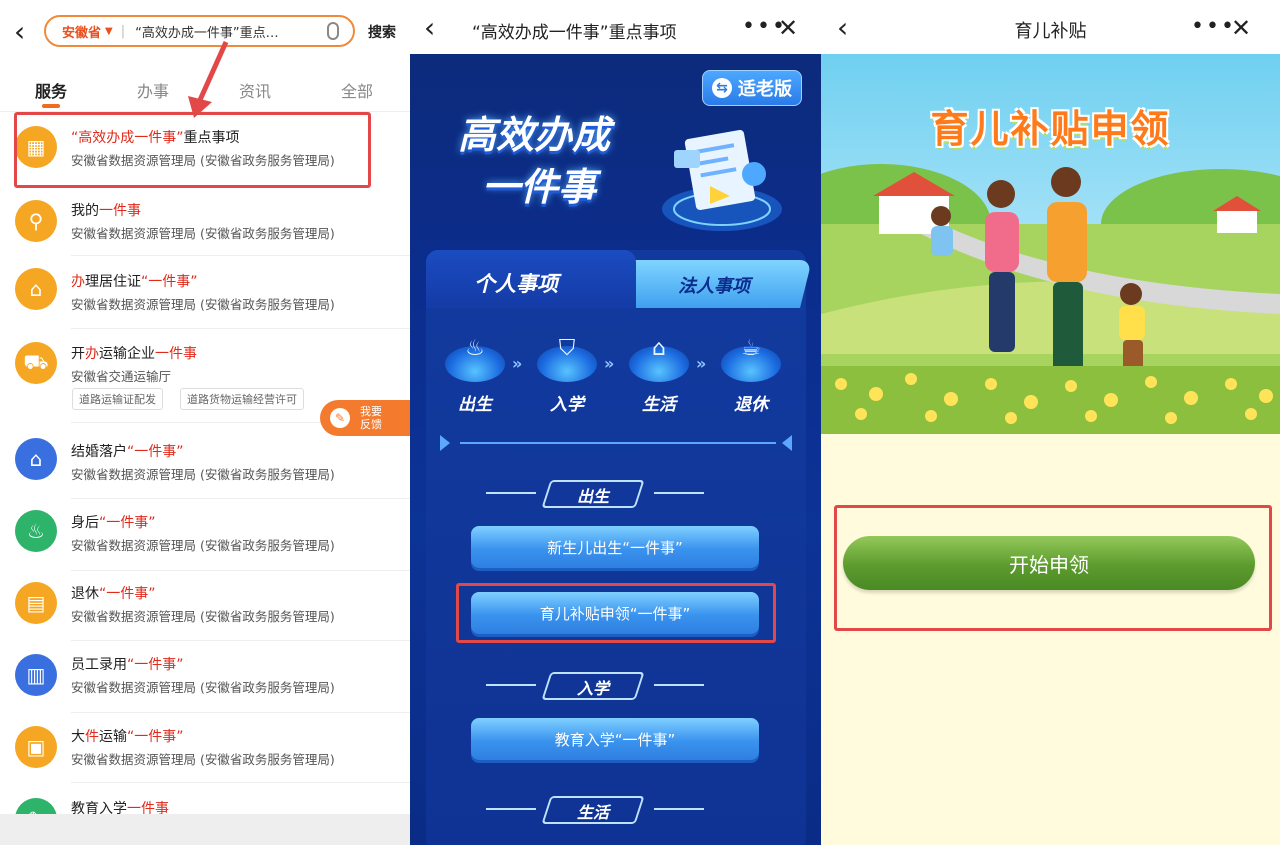 This screenshot has width=1280, height=845. I want to click on tab-service: 服务, so click(51, 90).